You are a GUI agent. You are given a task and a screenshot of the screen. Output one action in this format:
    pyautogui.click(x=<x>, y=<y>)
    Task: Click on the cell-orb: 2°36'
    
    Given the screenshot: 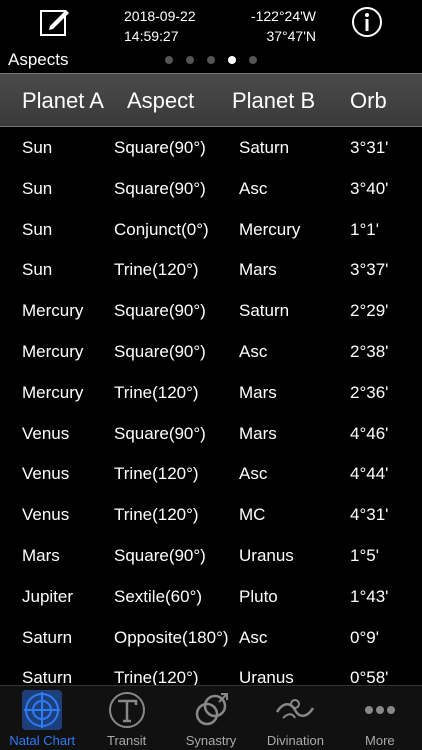 What is the action you would take?
    pyautogui.click(x=369, y=392)
    